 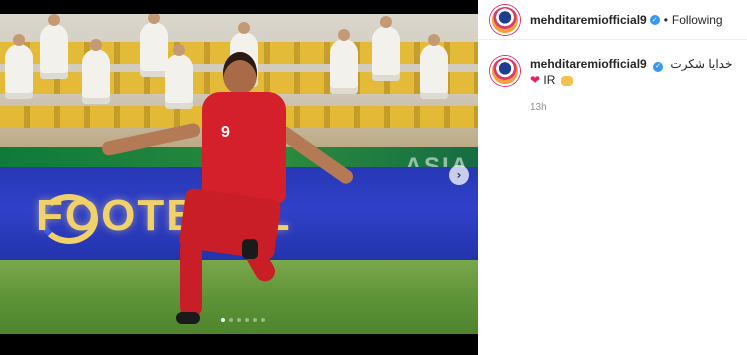 What do you see at coordinates (697, 20) in the screenshot?
I see `following-button: Following` at bounding box center [697, 20].